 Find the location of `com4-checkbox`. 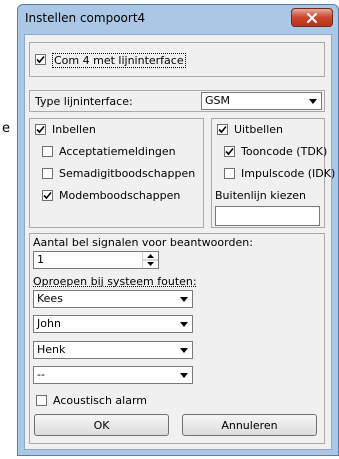

com4-checkbox is located at coordinates (40, 59).